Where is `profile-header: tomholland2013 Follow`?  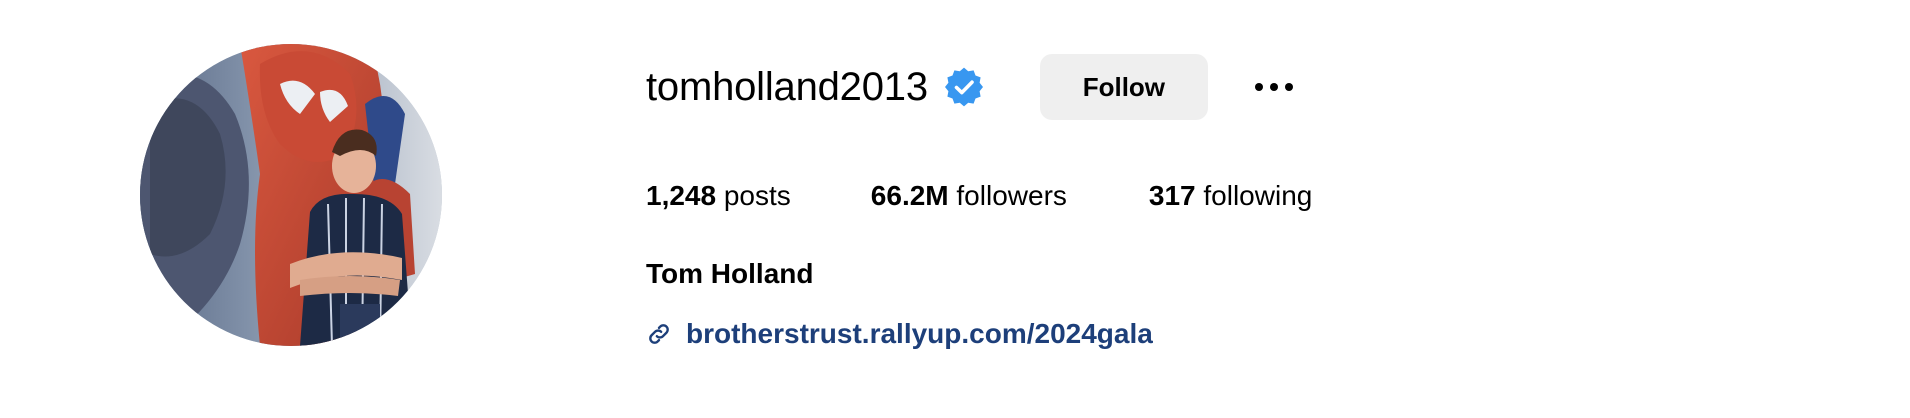 profile-header: tomholland2013 Follow is located at coordinates (975, 87).